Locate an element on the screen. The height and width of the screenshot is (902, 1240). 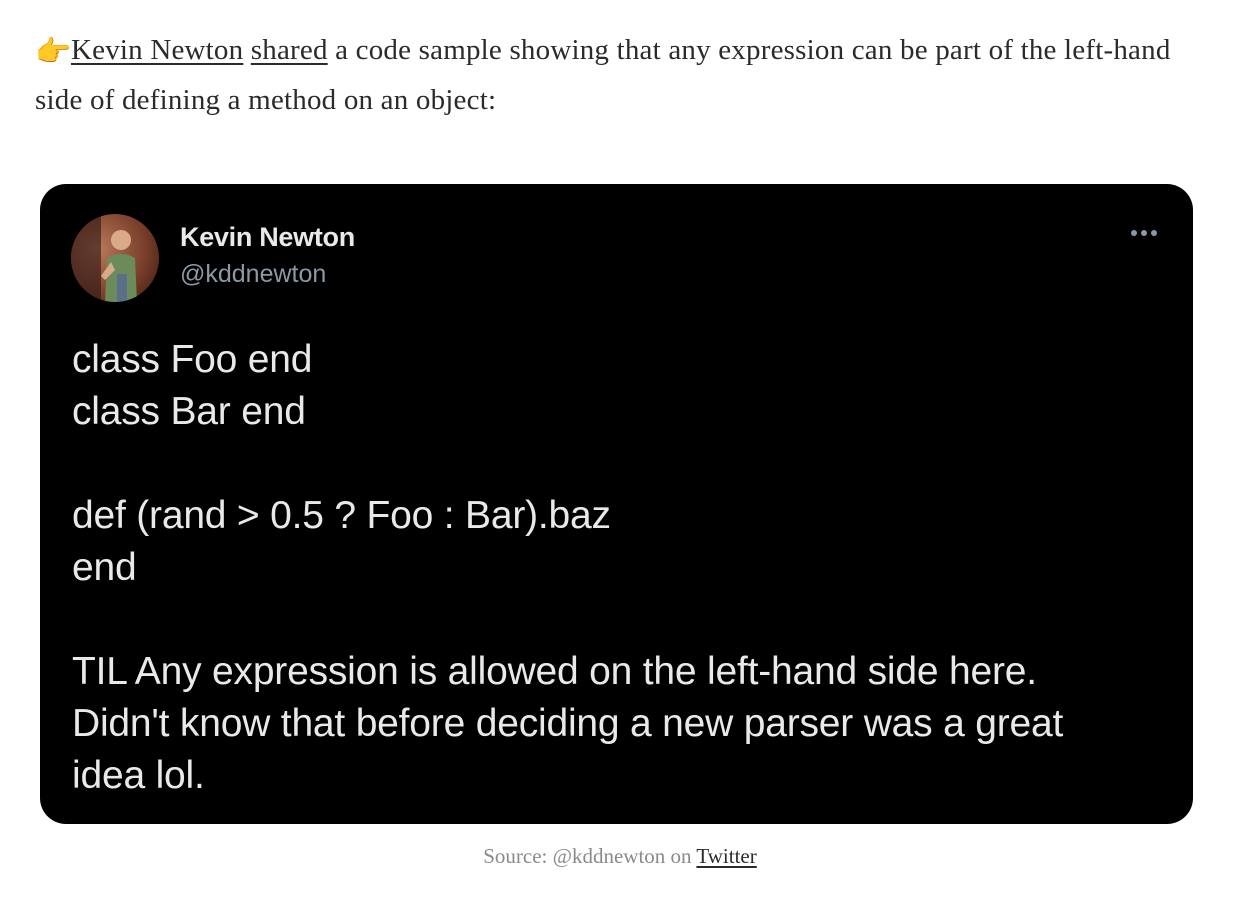
intro-space is located at coordinates (246, 50).